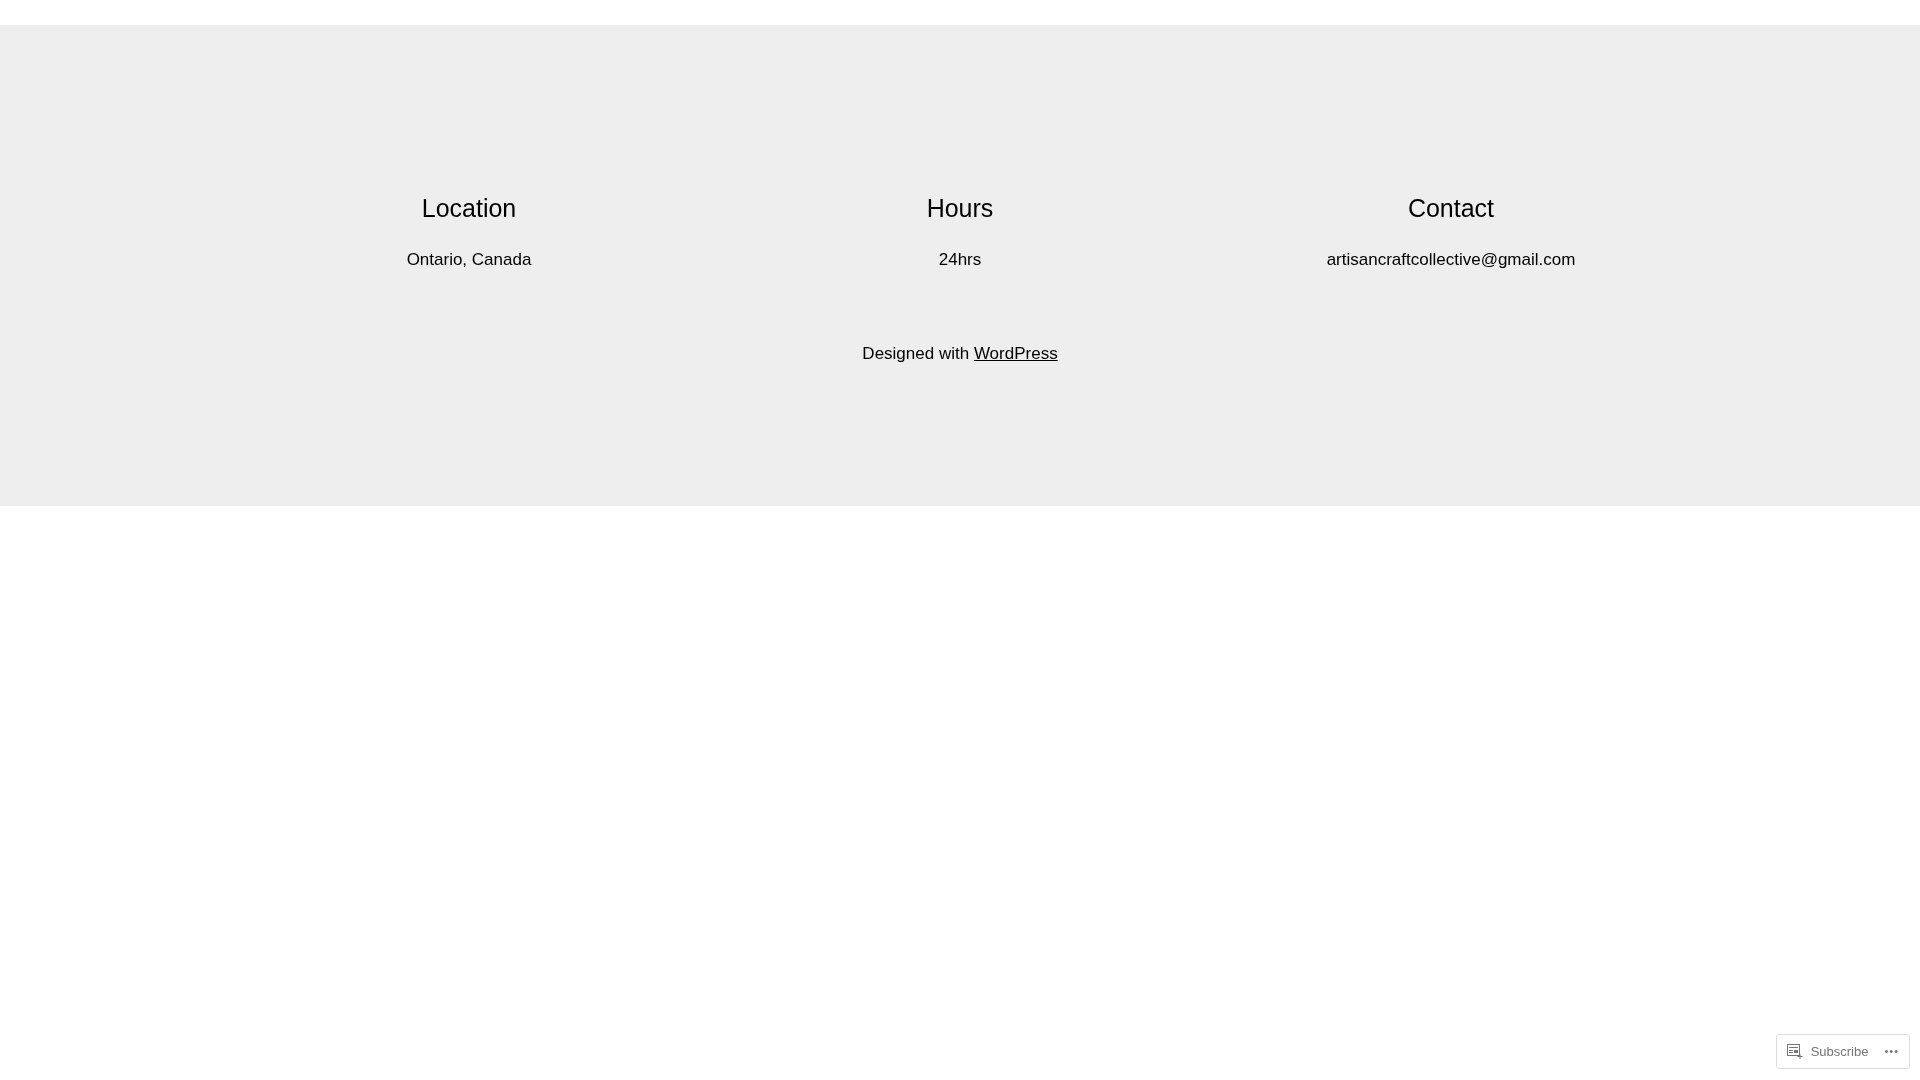 The height and width of the screenshot is (1080, 1920). Describe the element at coordinates (469, 260) in the screenshot. I see `column-text: Ontario, Canada` at that location.